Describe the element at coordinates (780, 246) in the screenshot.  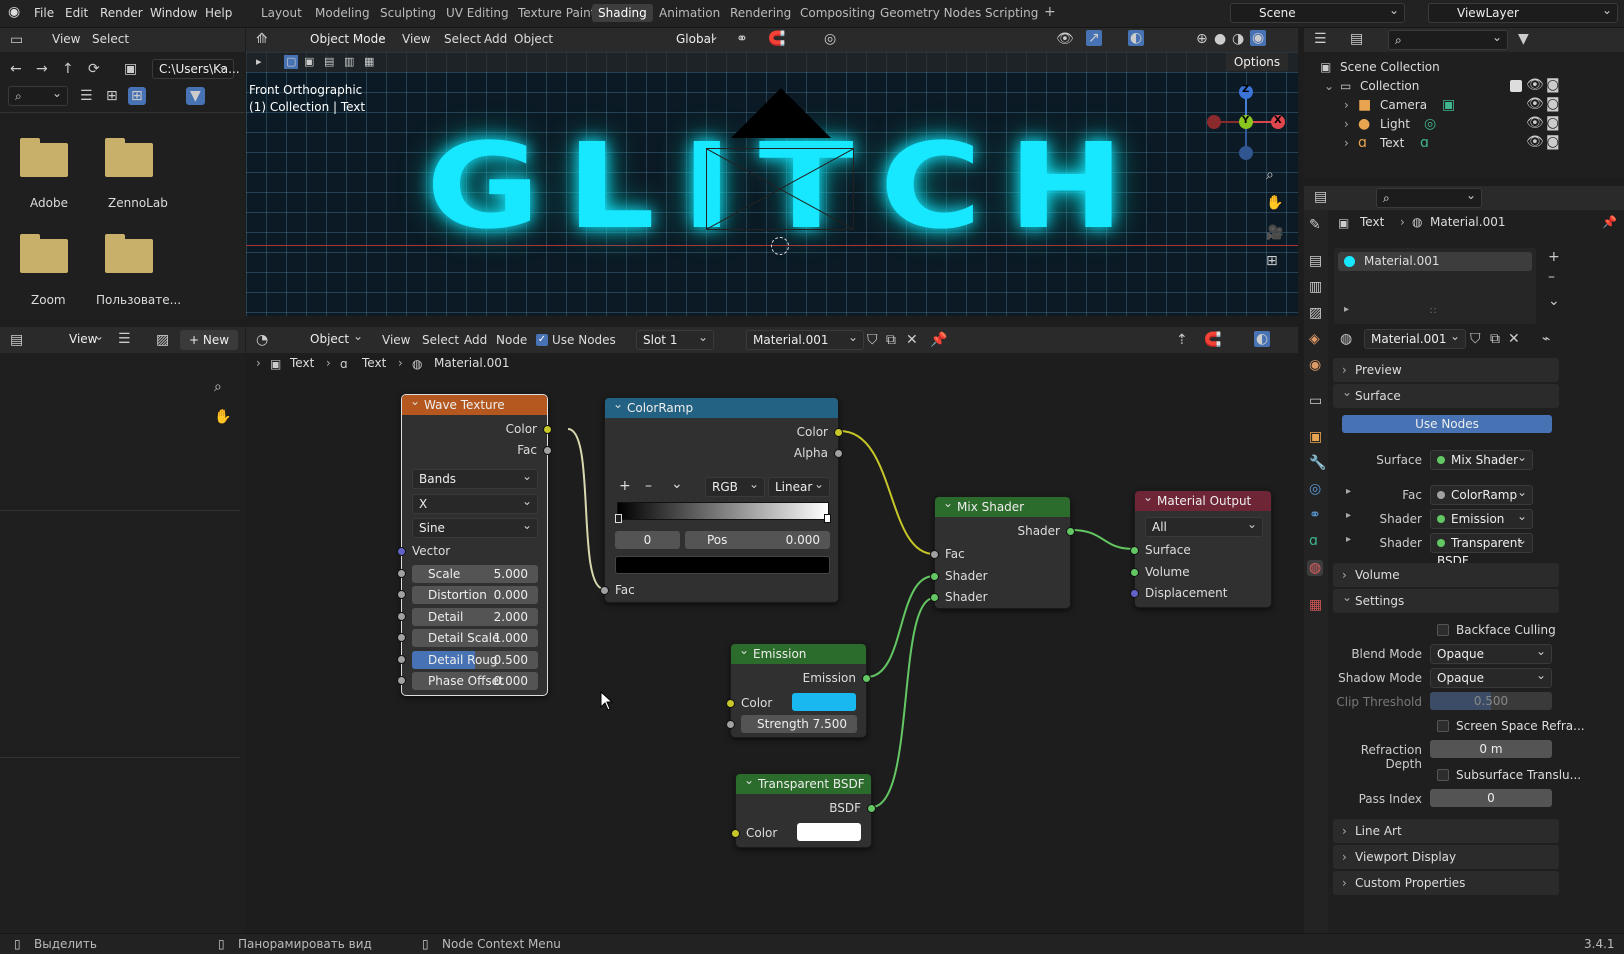
I see `3d-cursor-icon` at that location.